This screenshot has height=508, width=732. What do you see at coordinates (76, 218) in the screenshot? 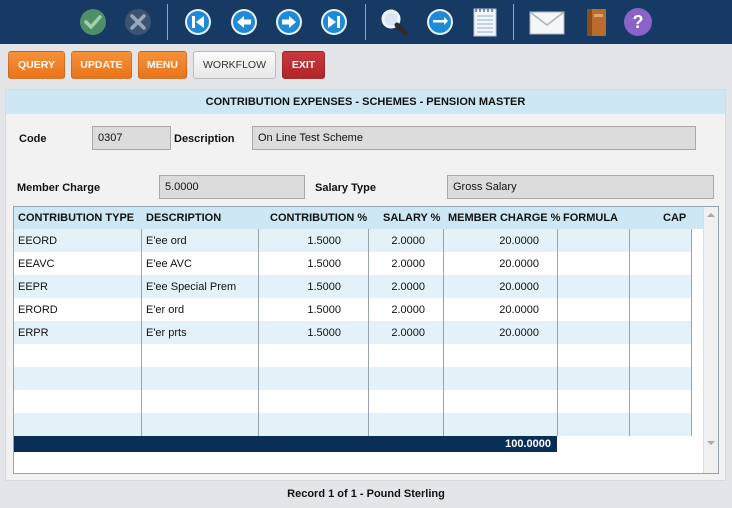
I see `column-header: CONTRIBUTION TYPE` at bounding box center [76, 218].